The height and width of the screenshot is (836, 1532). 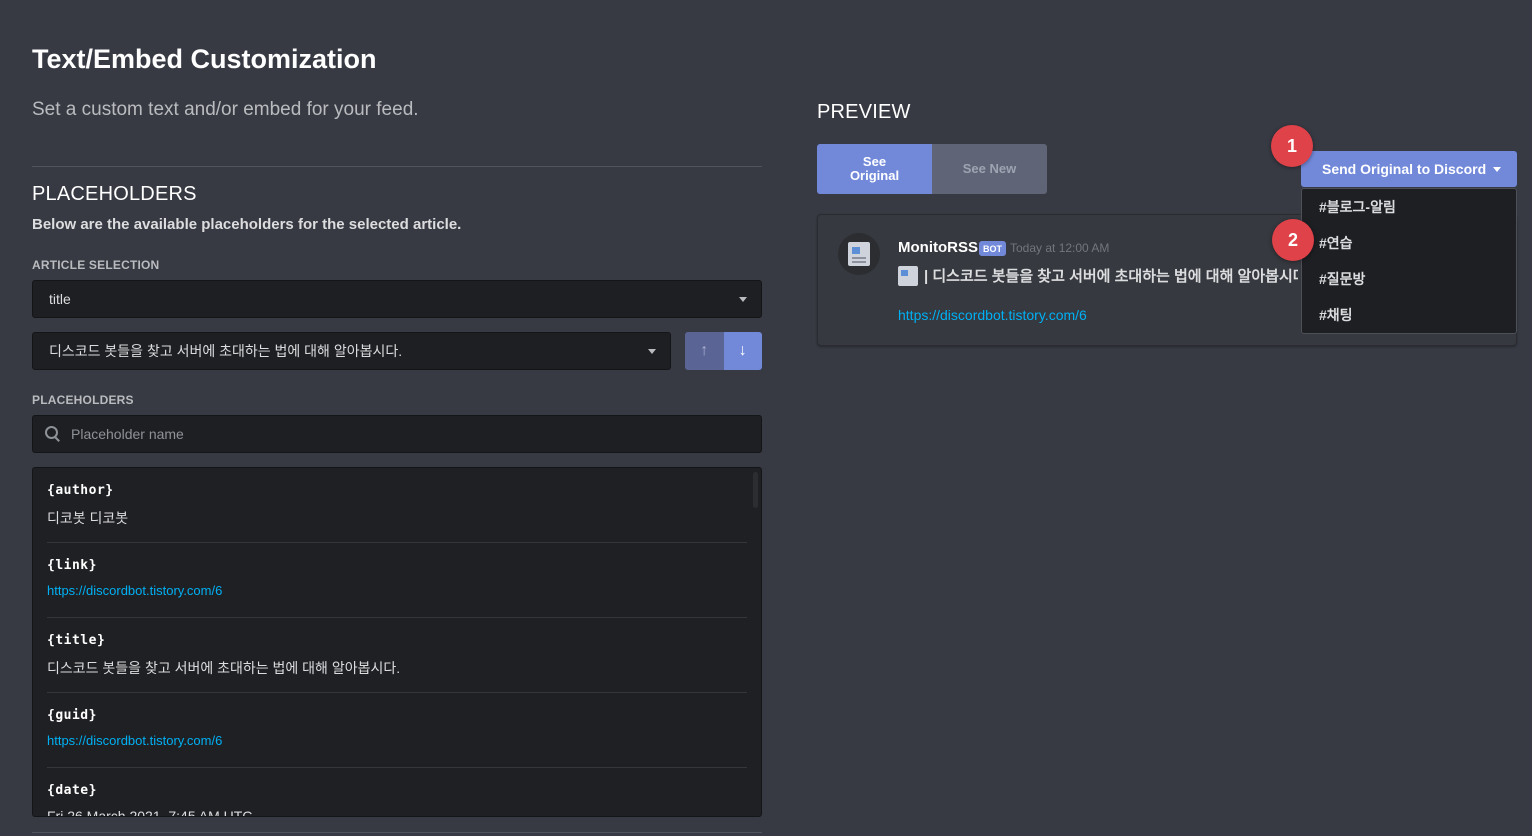 I want to click on property-select-value: title, so click(x=60, y=299).